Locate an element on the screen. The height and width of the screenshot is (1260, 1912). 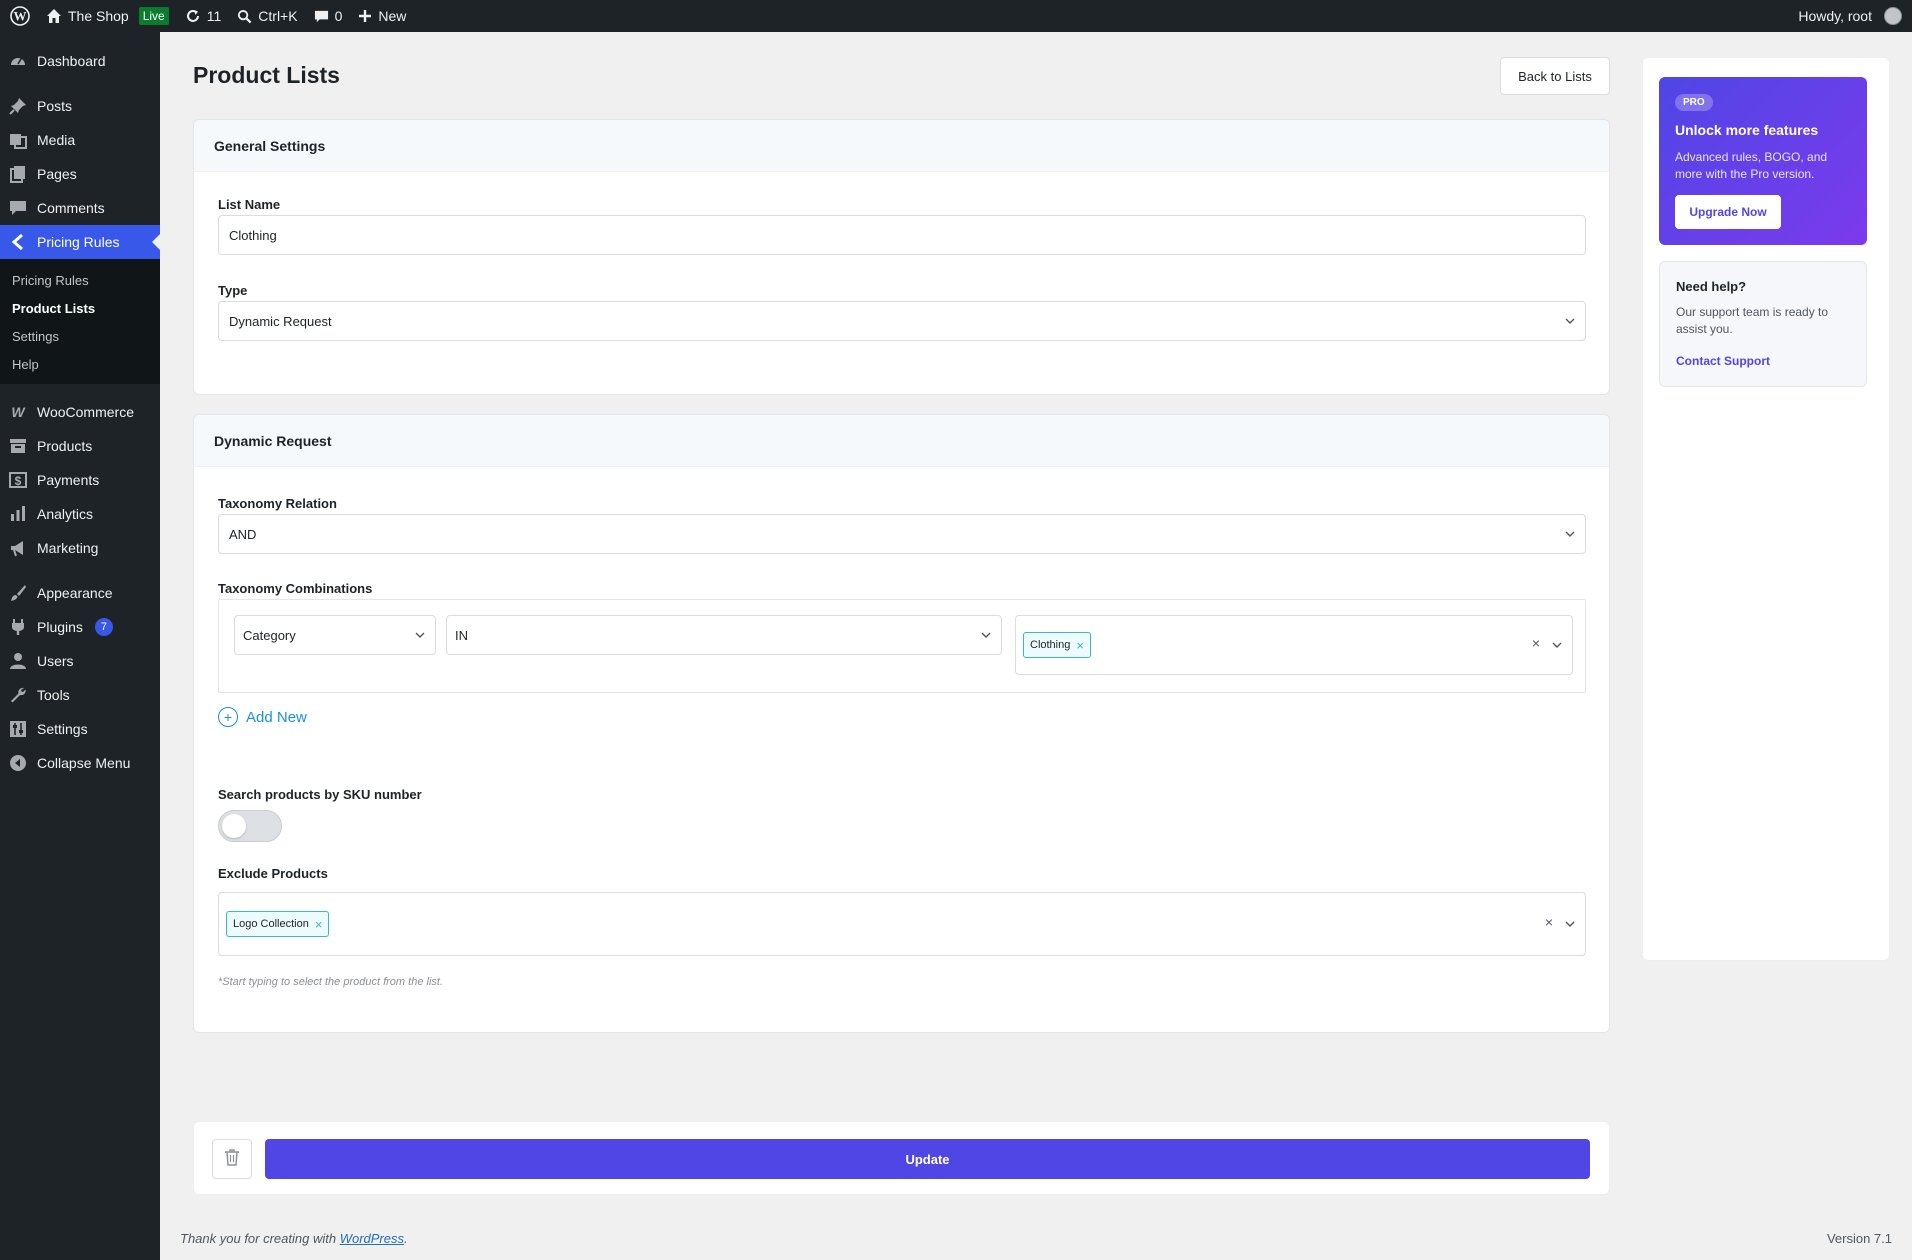
menu-item-media: Media is located at coordinates (80, 140).